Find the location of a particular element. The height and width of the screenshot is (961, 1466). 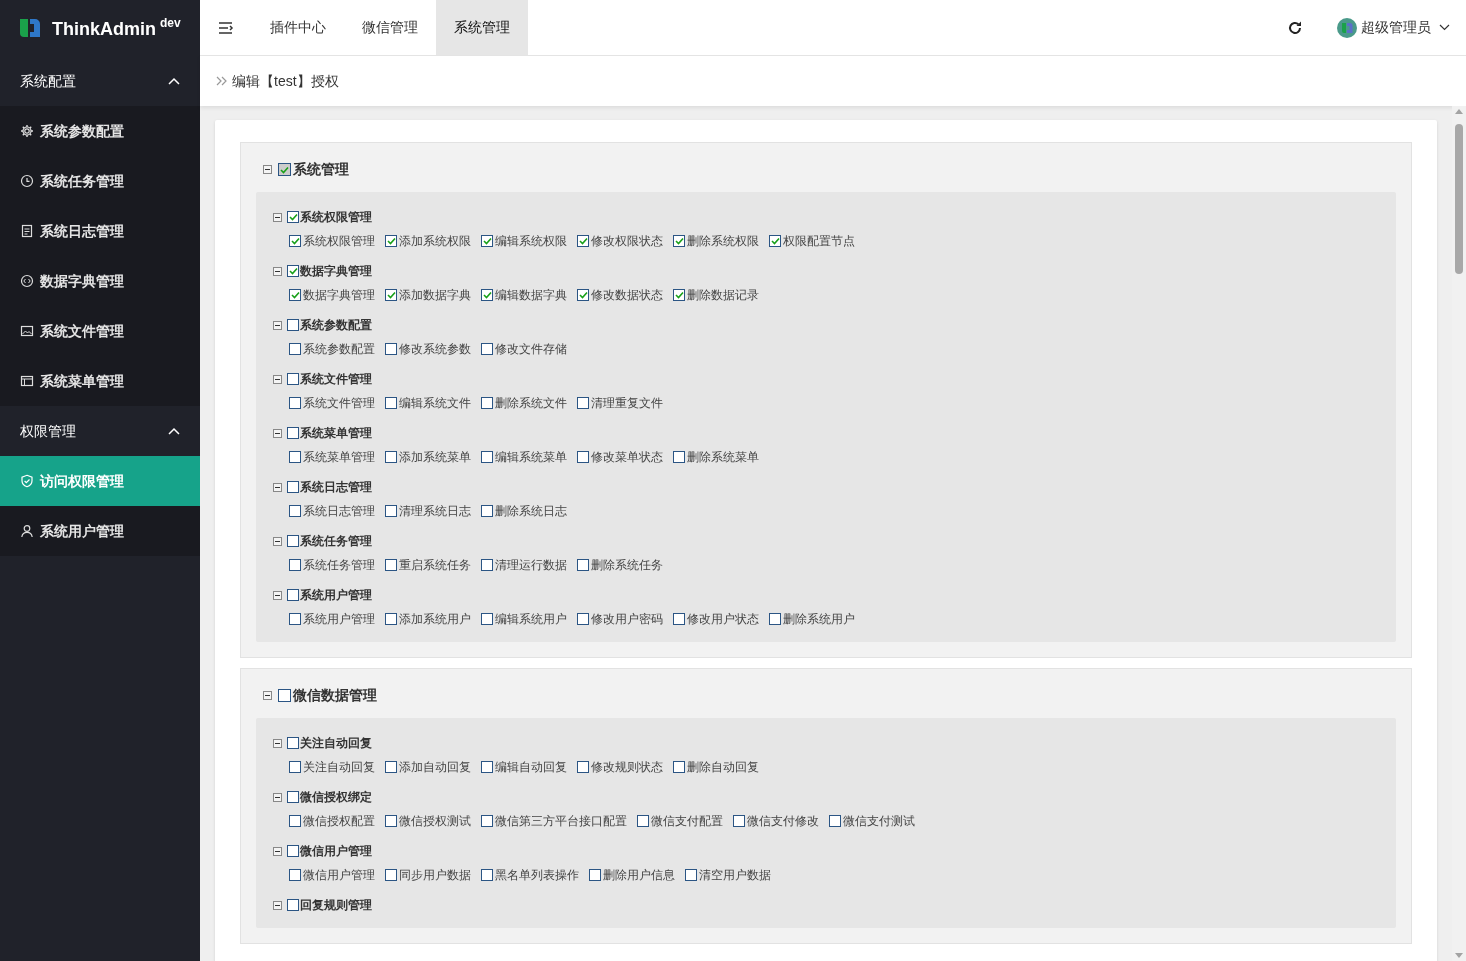

menu-icon is located at coordinates (226, 27).